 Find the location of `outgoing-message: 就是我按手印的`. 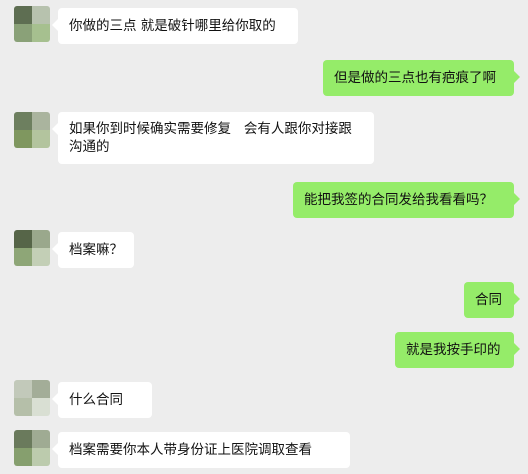

outgoing-message: 就是我按手印的 is located at coordinates (457, 350).